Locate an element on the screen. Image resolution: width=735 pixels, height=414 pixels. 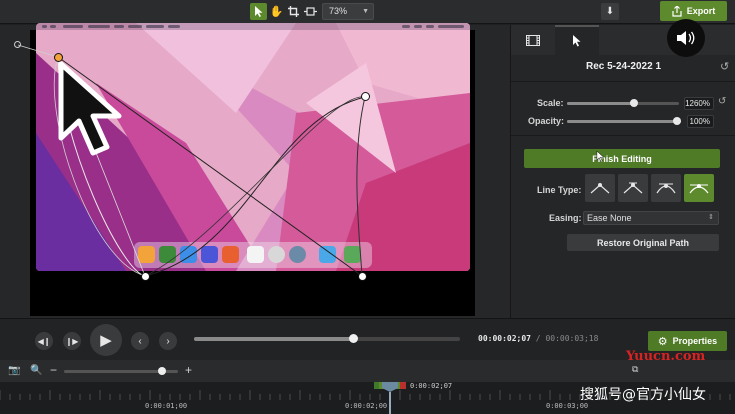
restore-label: Restore Original Path is located at coordinates (643, 242).